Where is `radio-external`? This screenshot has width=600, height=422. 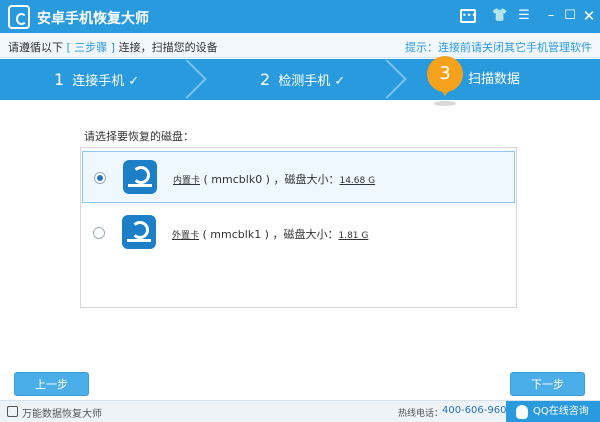 radio-external is located at coordinates (99, 233).